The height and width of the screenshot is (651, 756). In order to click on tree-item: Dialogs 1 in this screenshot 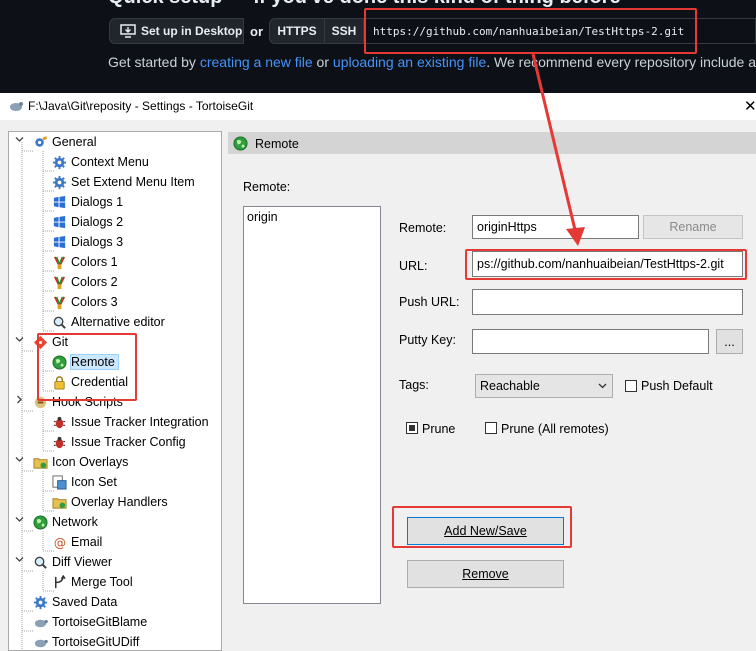, I will do `click(87, 202)`.